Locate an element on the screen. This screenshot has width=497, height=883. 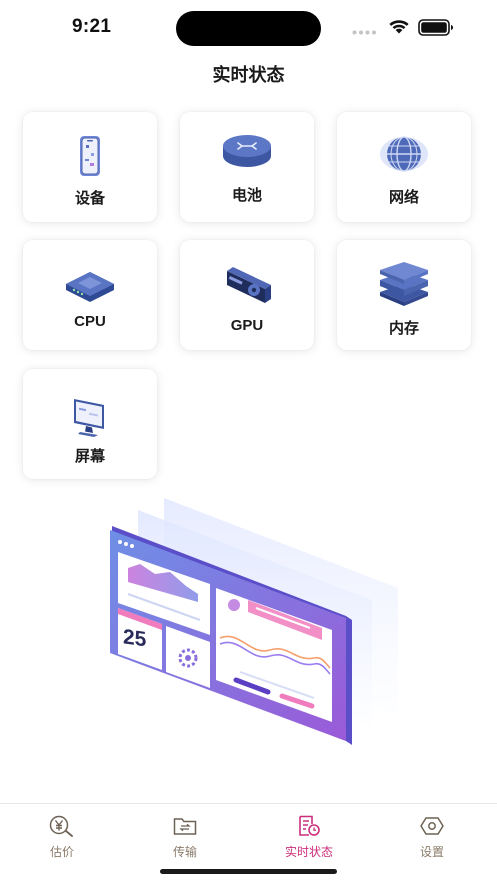
card-cpu: CPU is located at coordinates (90, 295).